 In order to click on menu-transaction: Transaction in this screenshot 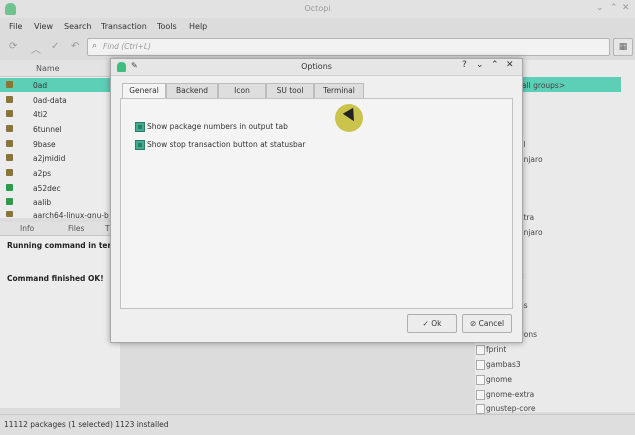, I will do `click(124, 26)`.